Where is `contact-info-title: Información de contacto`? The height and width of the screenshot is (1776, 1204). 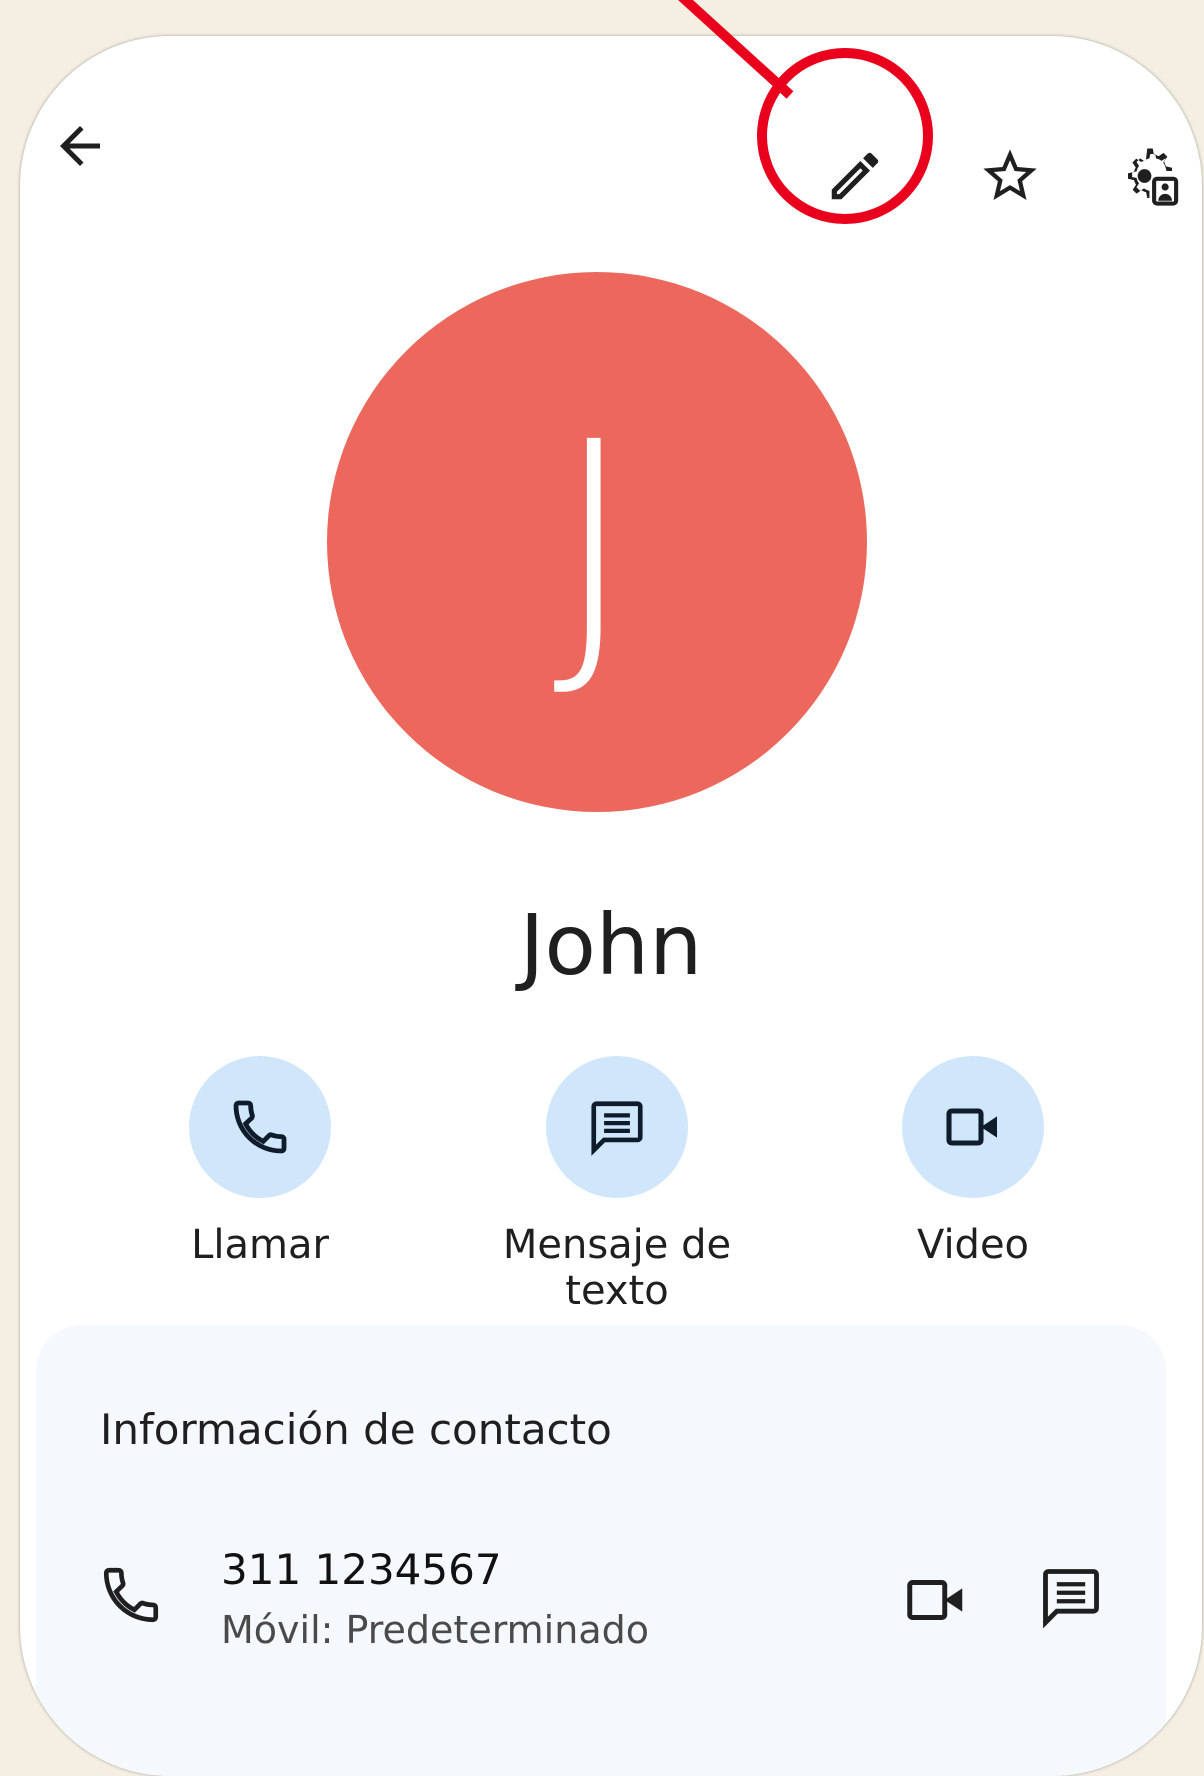
contact-info-title: Información de contacto is located at coordinates (356, 1429).